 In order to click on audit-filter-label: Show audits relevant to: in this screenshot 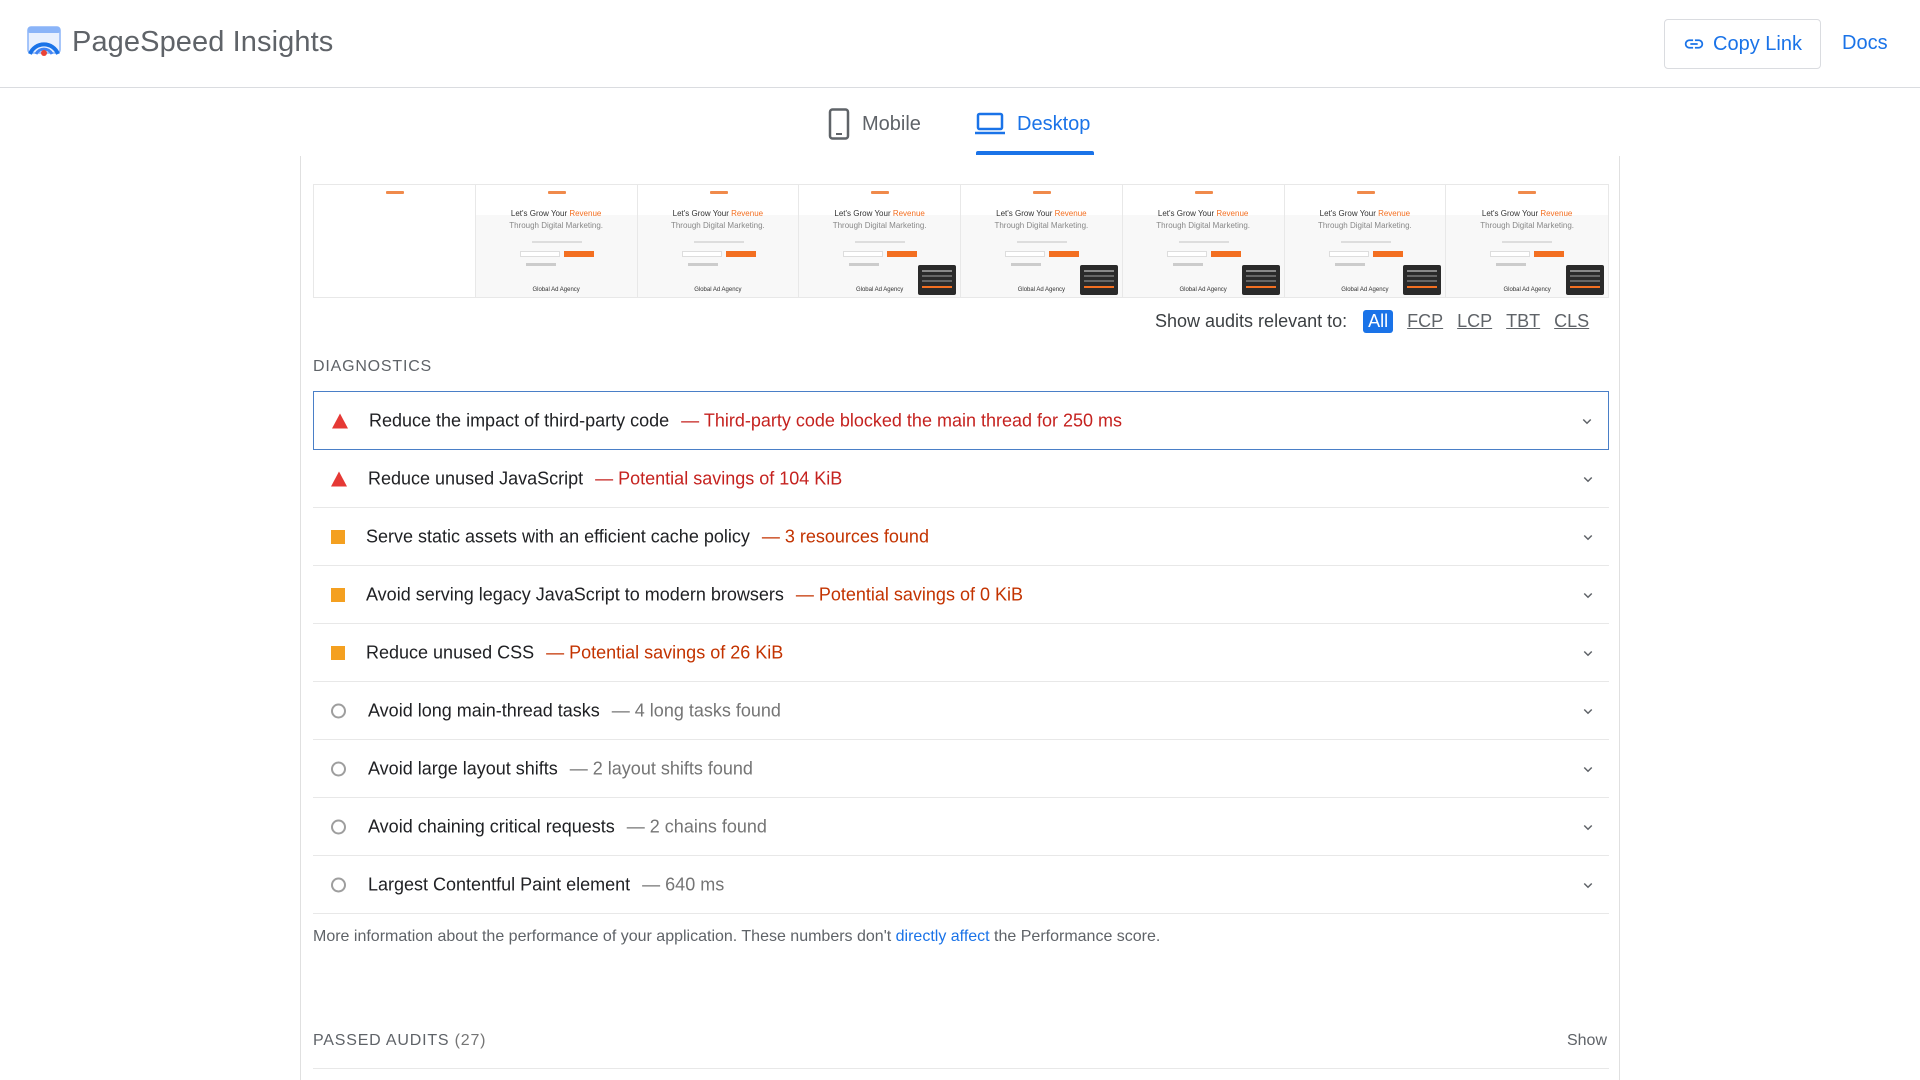, I will do `click(1251, 320)`.